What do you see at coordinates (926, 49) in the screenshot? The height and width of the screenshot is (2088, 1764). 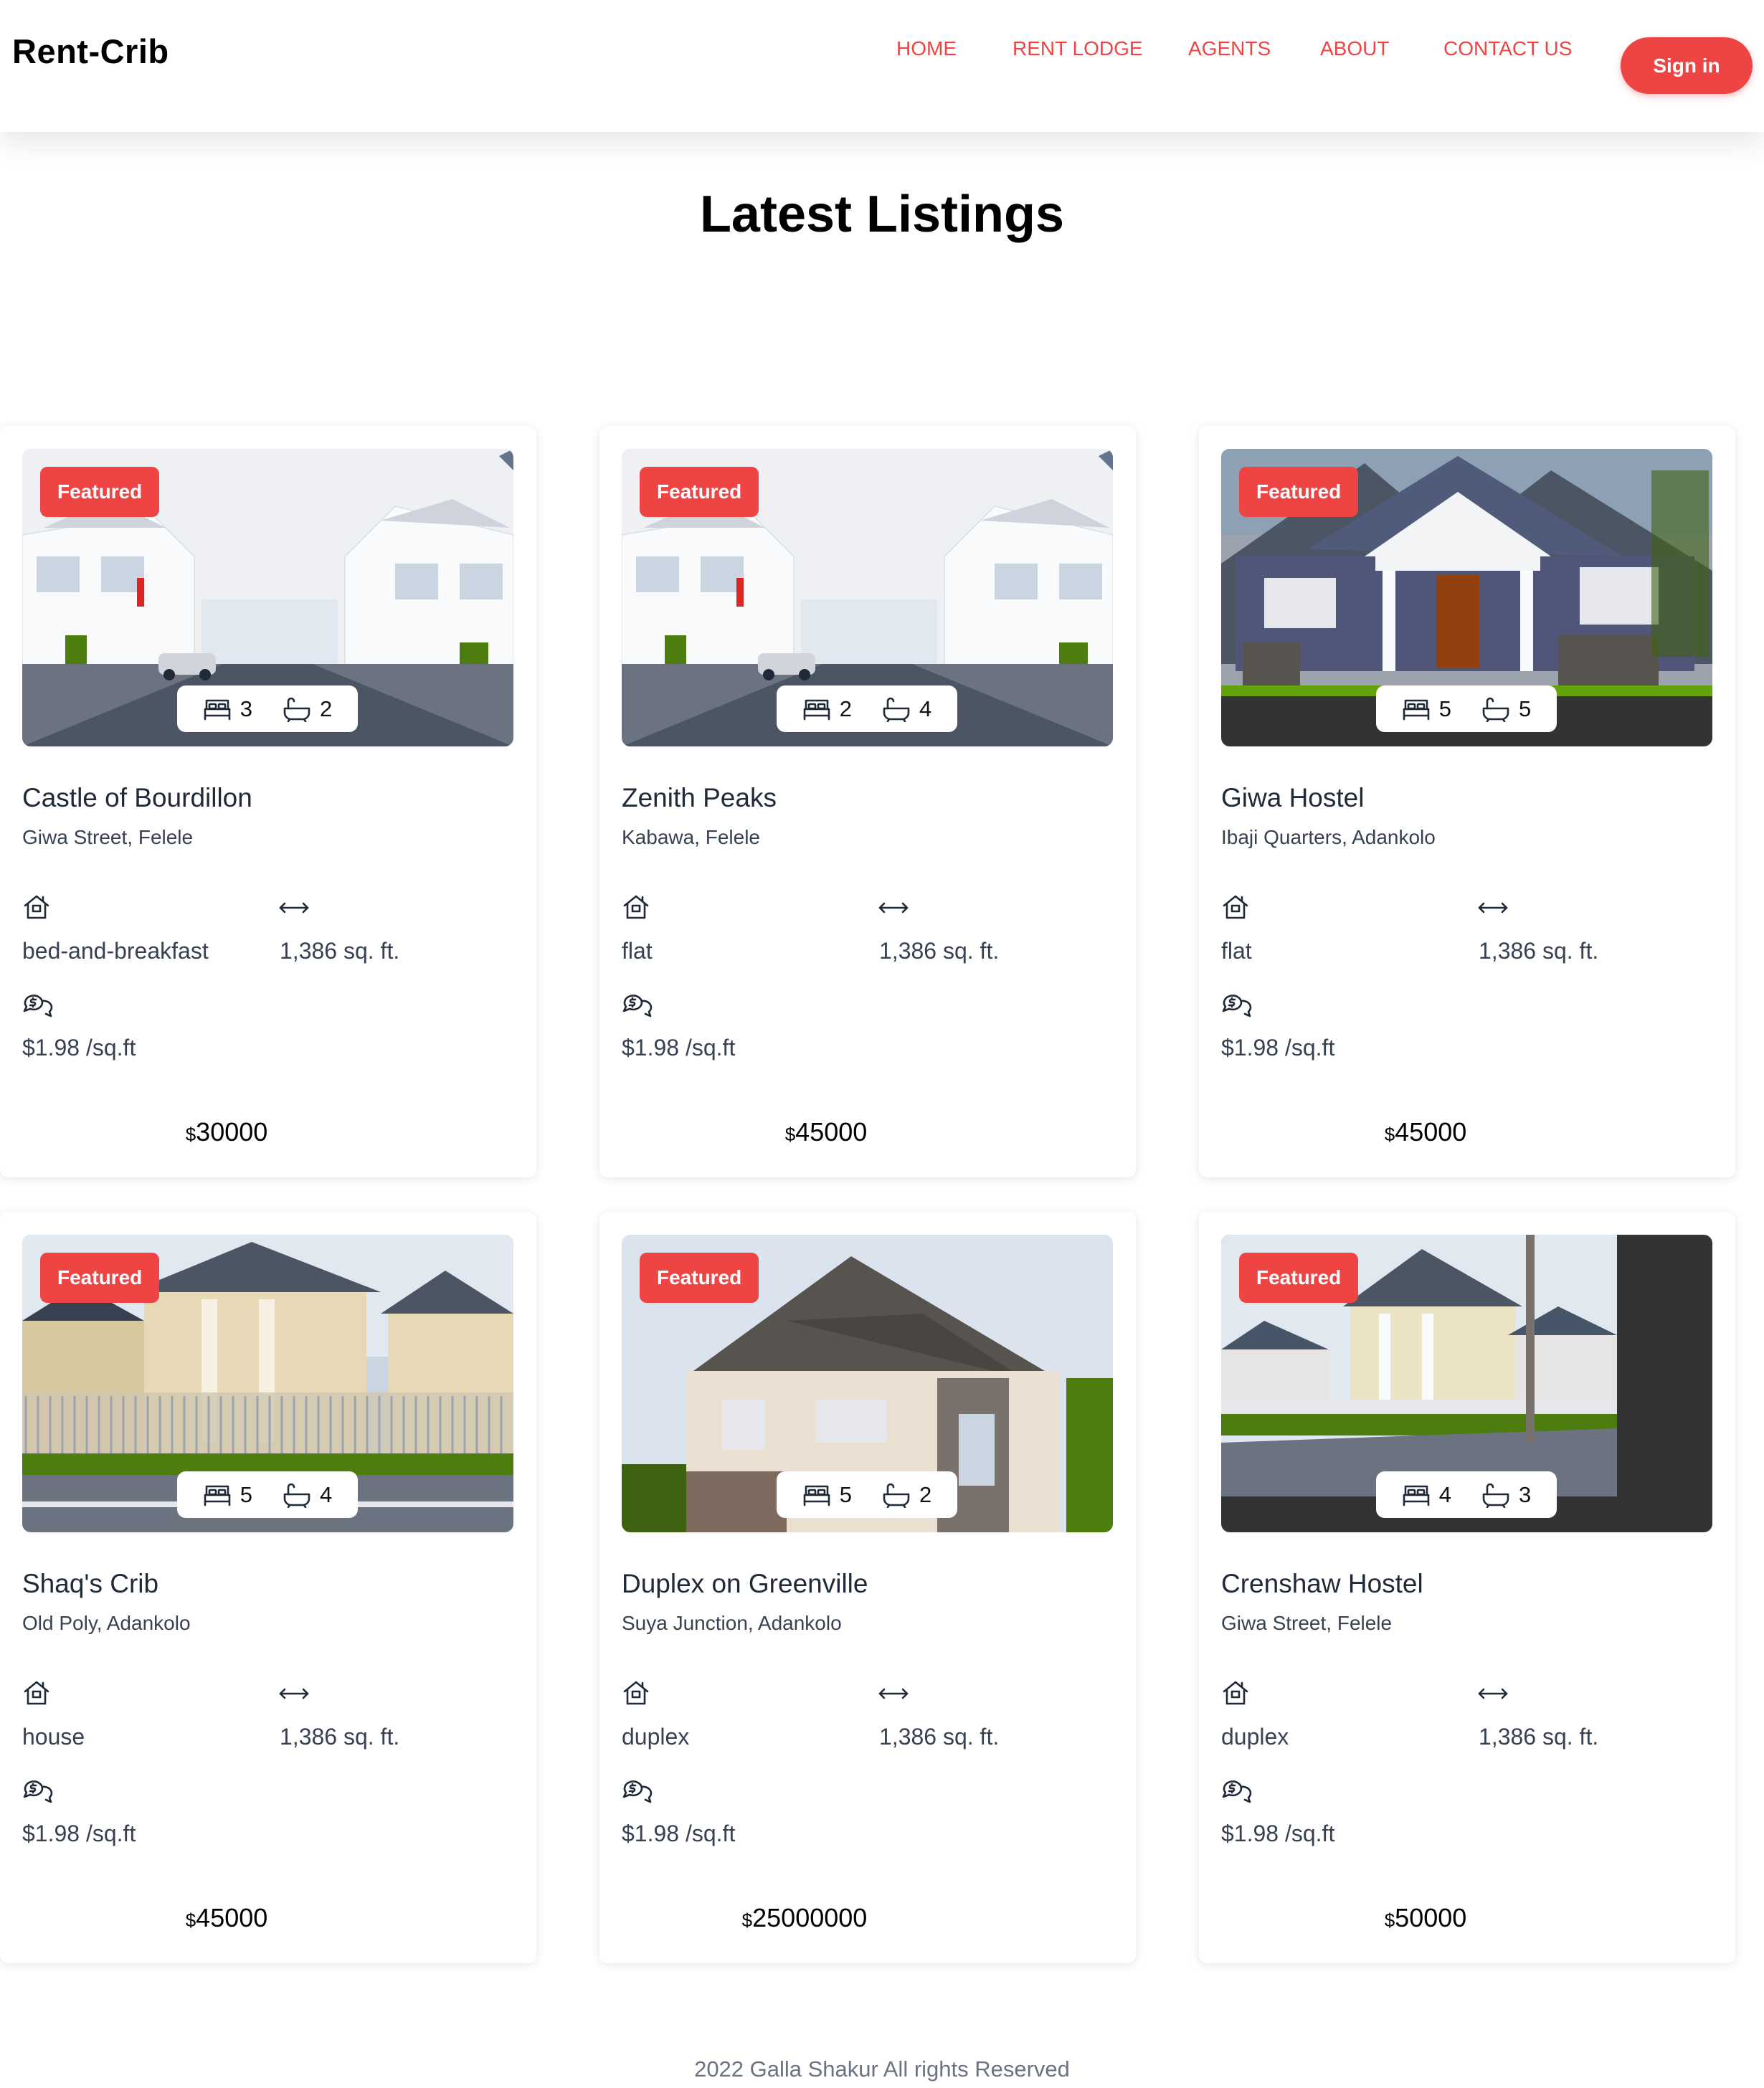 I see `nav-home: HOME` at bounding box center [926, 49].